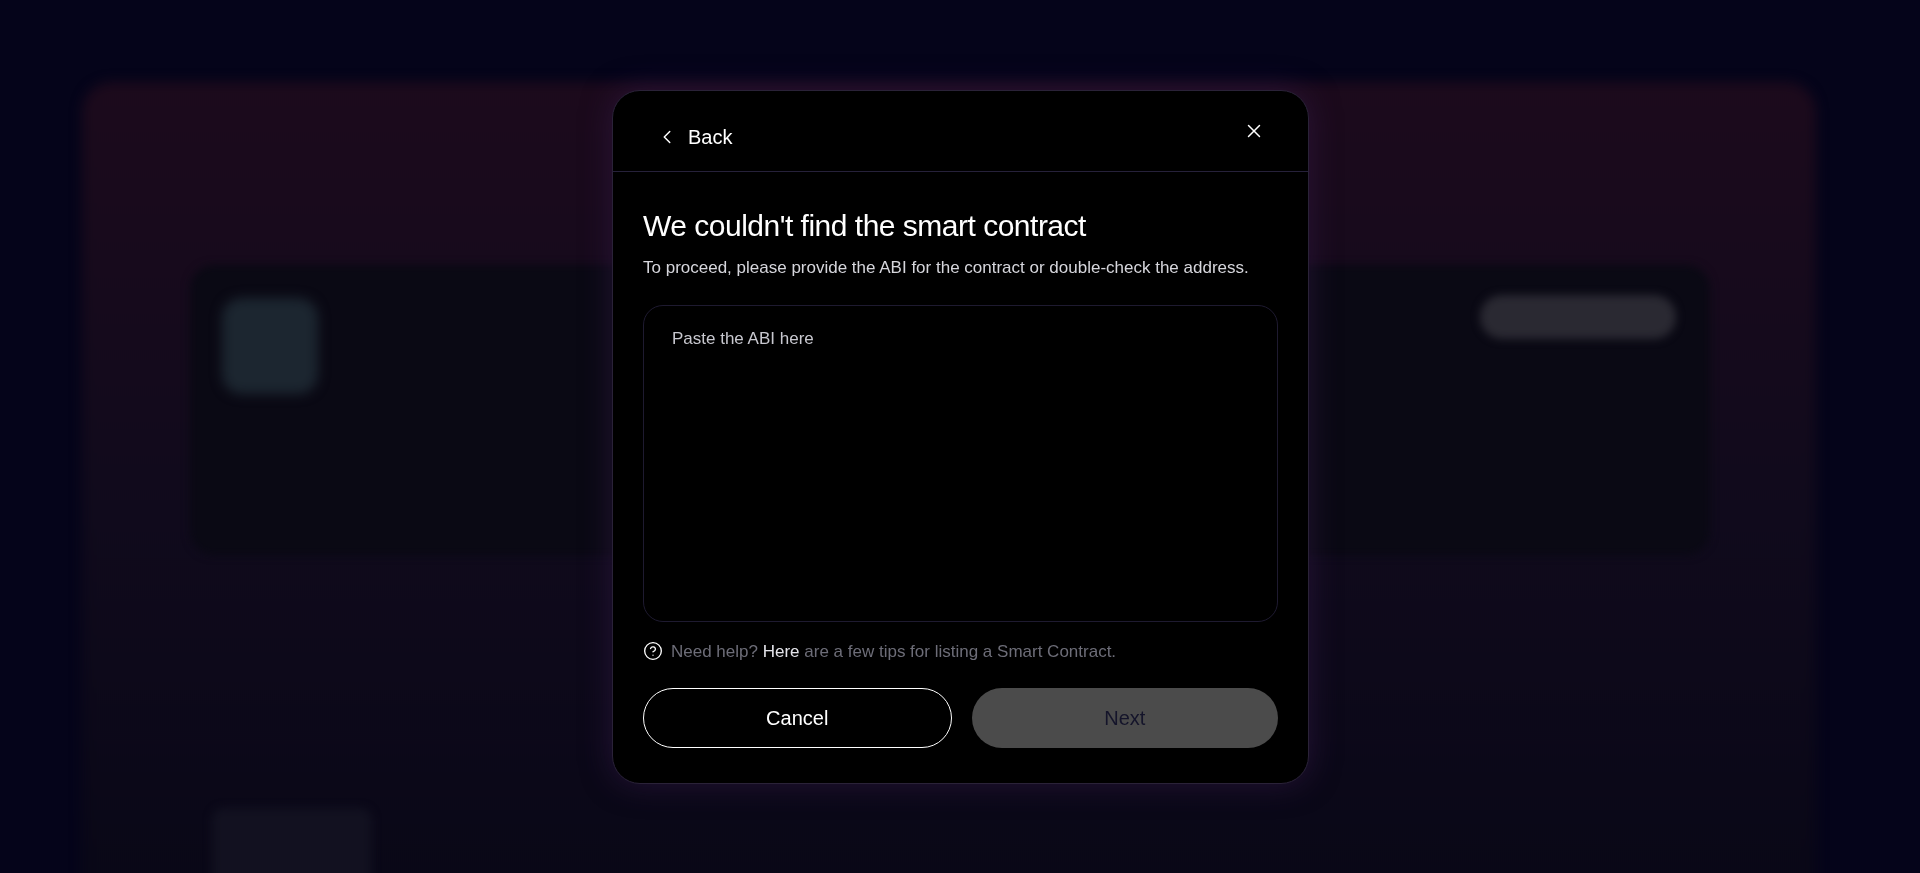 The height and width of the screenshot is (873, 1920). Describe the element at coordinates (865, 226) in the screenshot. I see `dialog-title: We couldn't find the smart contract` at that location.